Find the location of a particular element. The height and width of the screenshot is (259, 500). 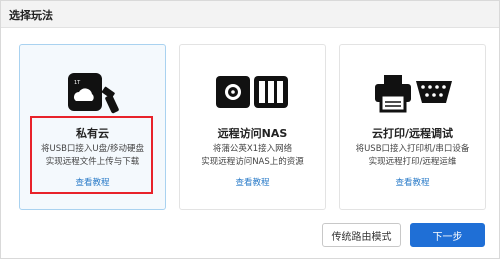

card-description-line: 实现远程打印/远程运维 is located at coordinates (412, 162).